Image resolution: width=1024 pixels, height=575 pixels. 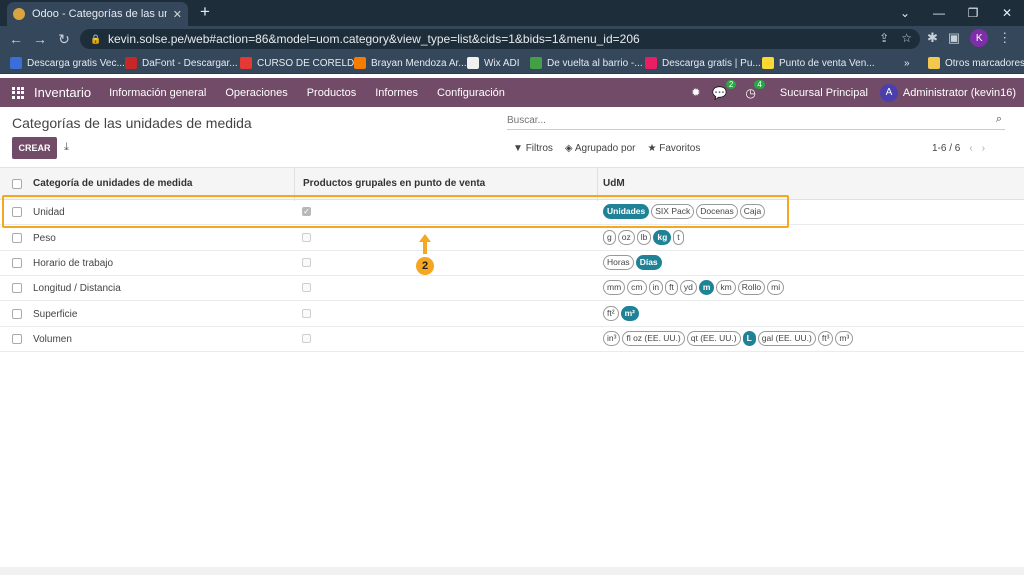 What do you see at coordinates (939, 13) in the screenshot?
I see `minimize-icon: —` at bounding box center [939, 13].